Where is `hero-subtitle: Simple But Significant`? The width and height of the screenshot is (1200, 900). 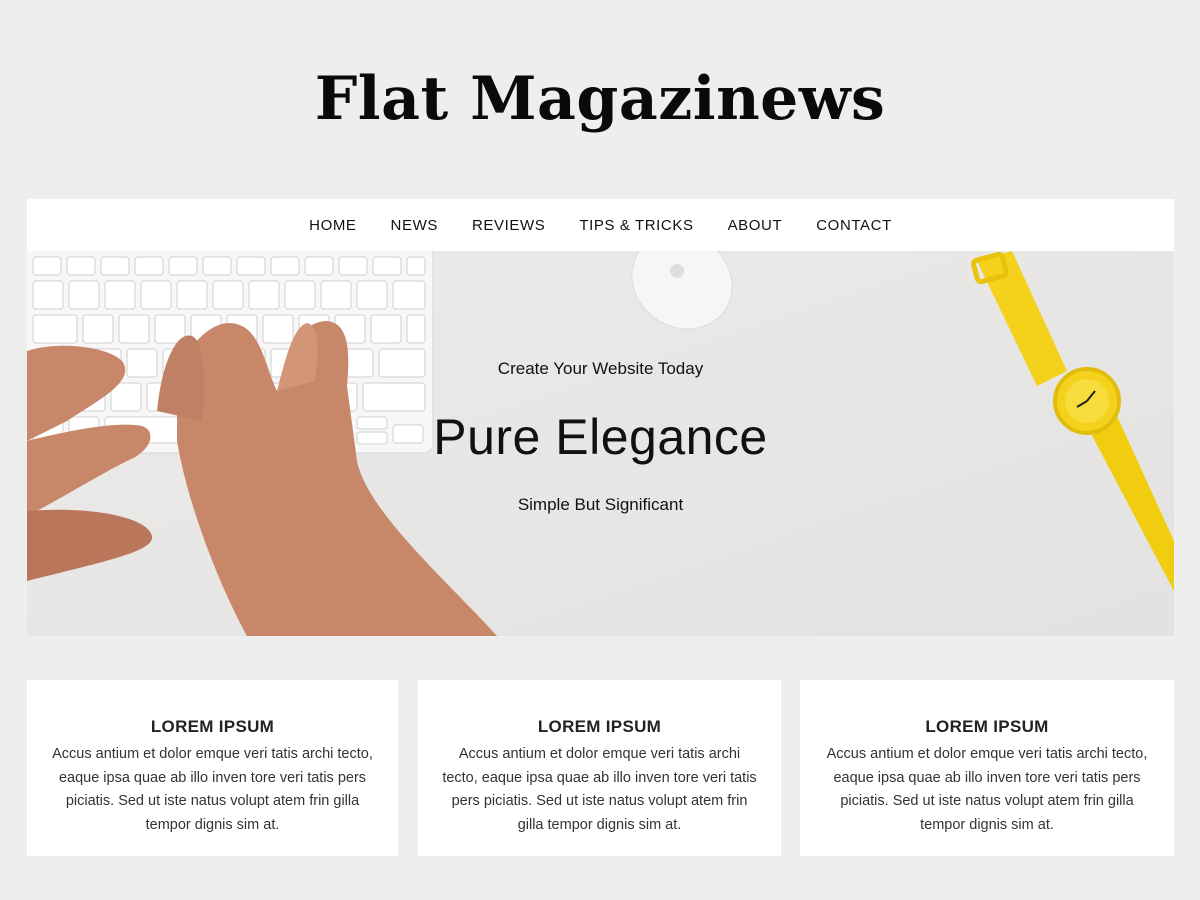
hero-subtitle: Simple But Significant is located at coordinates (600, 504).